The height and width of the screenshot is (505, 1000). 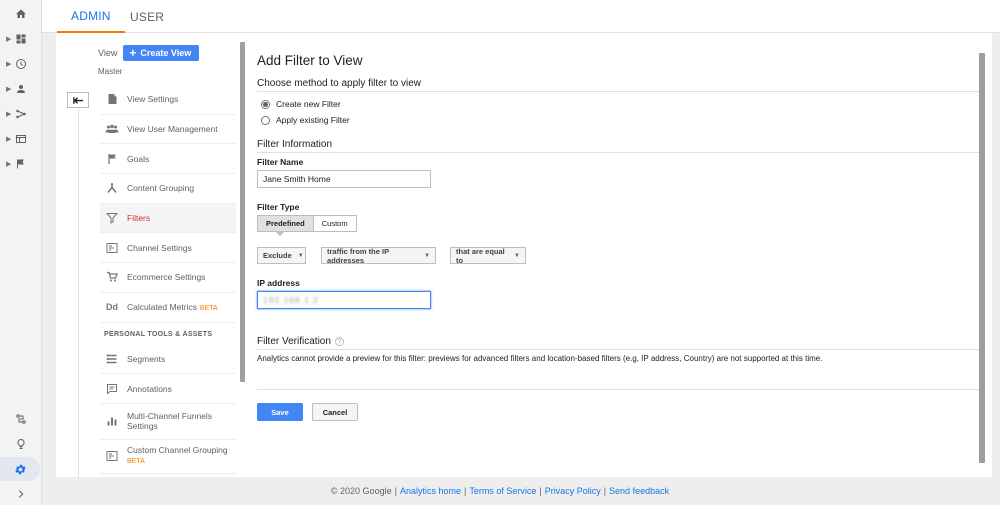 I want to click on menu-item-calculated-metrics: Dd Calculated Metrics BETA, so click(x=168, y=308).